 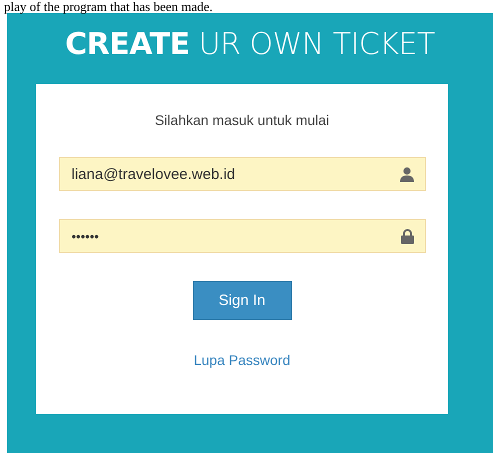 What do you see at coordinates (242, 300) in the screenshot?
I see `sign-in-button: Sign In` at bounding box center [242, 300].